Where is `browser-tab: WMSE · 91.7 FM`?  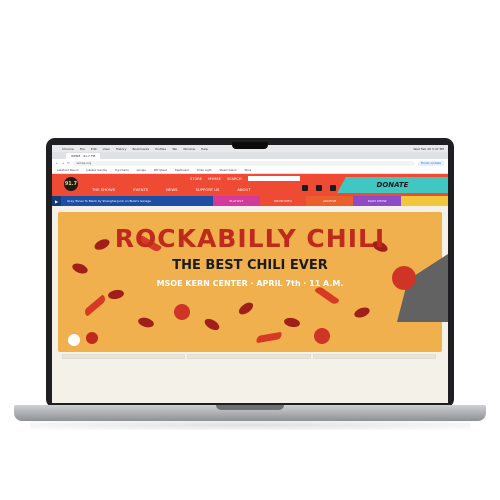
browser-tab: WMSE · 91.7 FM is located at coordinates (83, 156).